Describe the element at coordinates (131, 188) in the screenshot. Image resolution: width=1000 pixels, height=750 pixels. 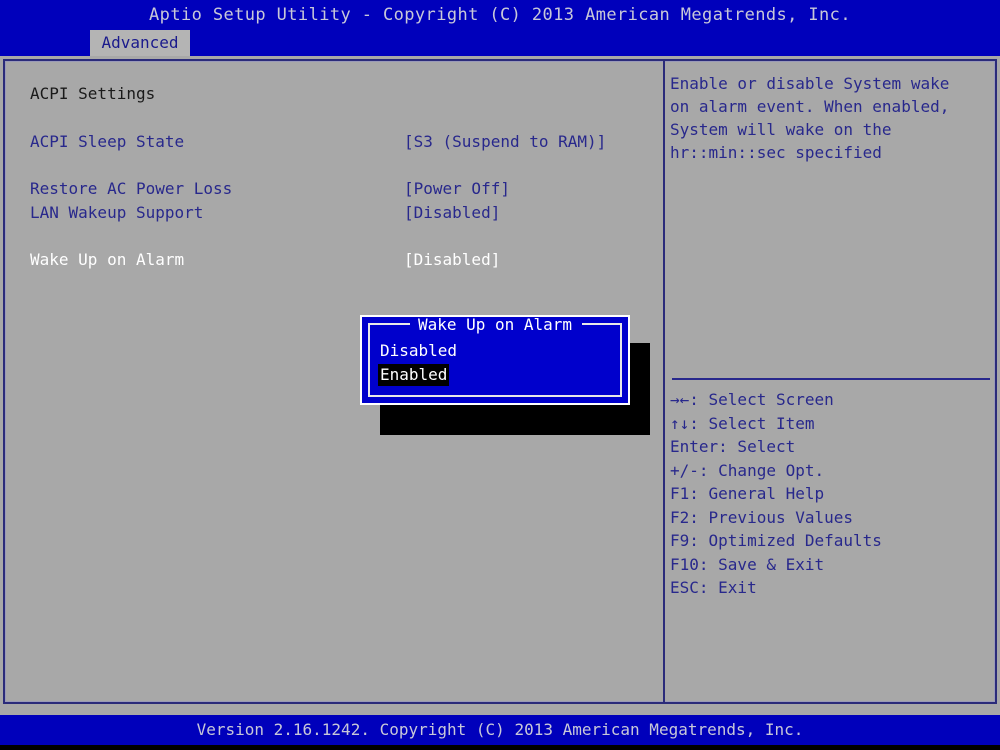
I see `setting-label: Restore AC Power Loss` at that location.